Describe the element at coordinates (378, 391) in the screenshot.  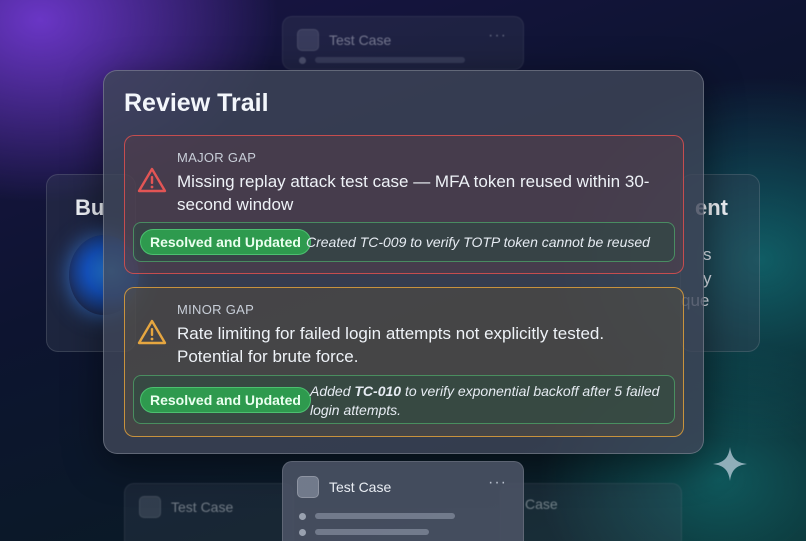
I see `resolution-code: TC-010` at that location.